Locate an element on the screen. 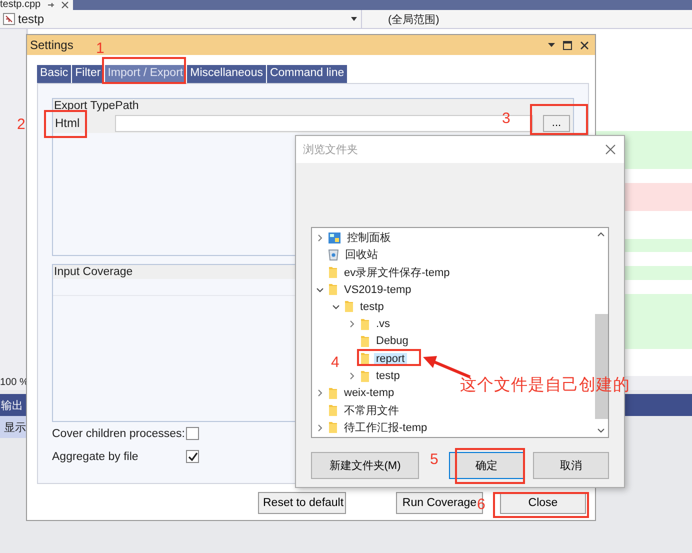 This screenshot has height=553, width=692. file-tab: testp.cpp is located at coordinates (36, 5).